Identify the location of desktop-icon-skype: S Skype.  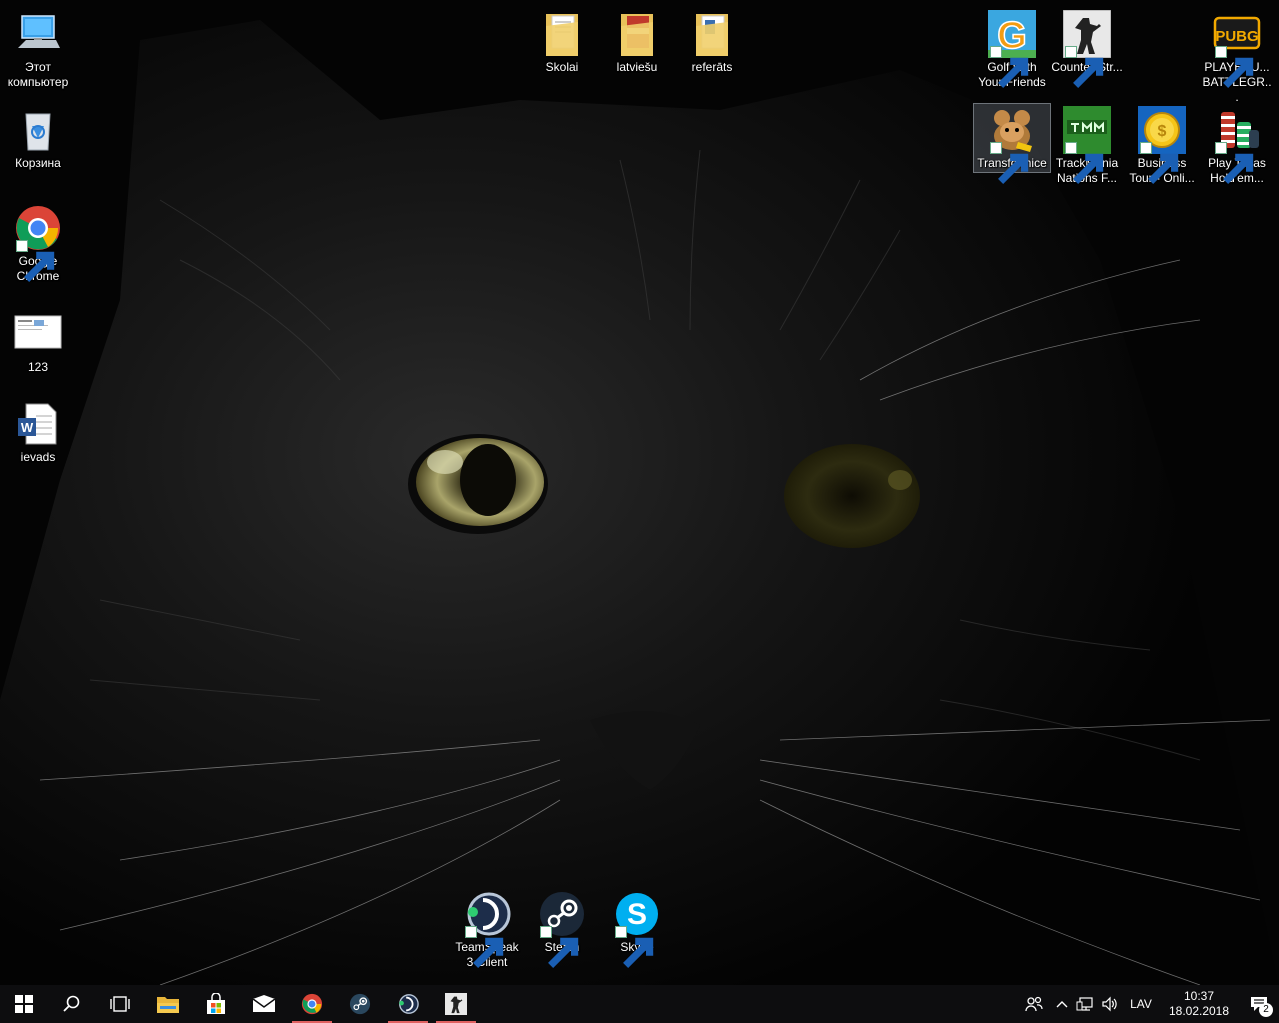
(637, 928).